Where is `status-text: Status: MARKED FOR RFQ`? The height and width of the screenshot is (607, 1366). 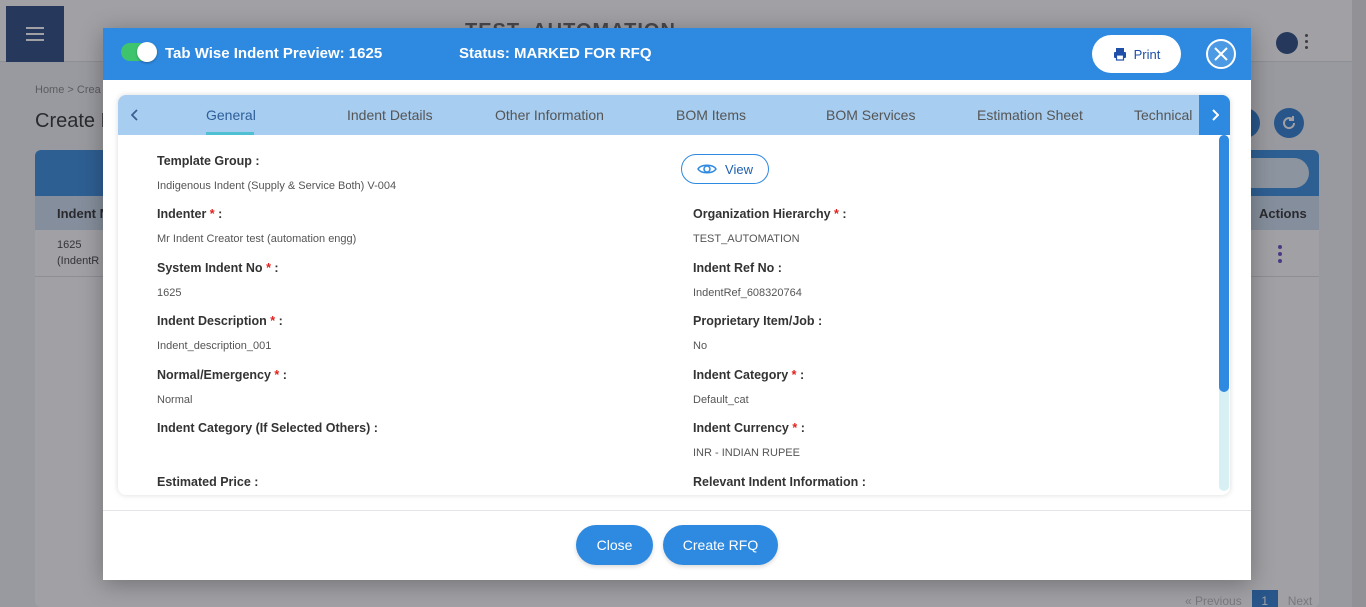
status-text: Status: MARKED FOR RFQ is located at coordinates (555, 53).